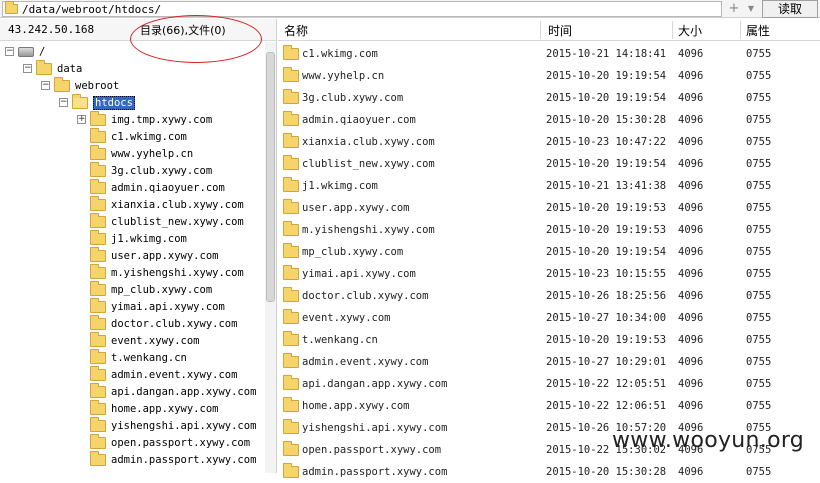 This screenshot has width=820, height=483. I want to click on tree-item: − webroot, so click(80, 85).